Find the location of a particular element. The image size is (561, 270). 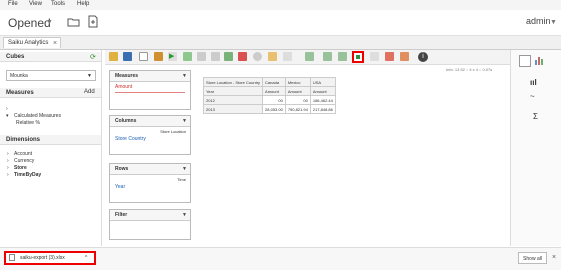

export-icon is located at coordinates (309, 56).